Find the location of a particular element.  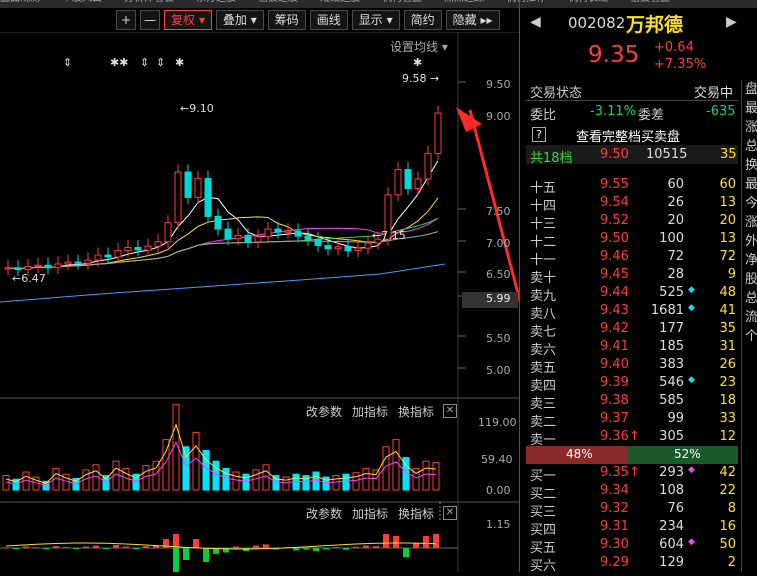

weibi-label: 委比 is located at coordinates (543, 115).